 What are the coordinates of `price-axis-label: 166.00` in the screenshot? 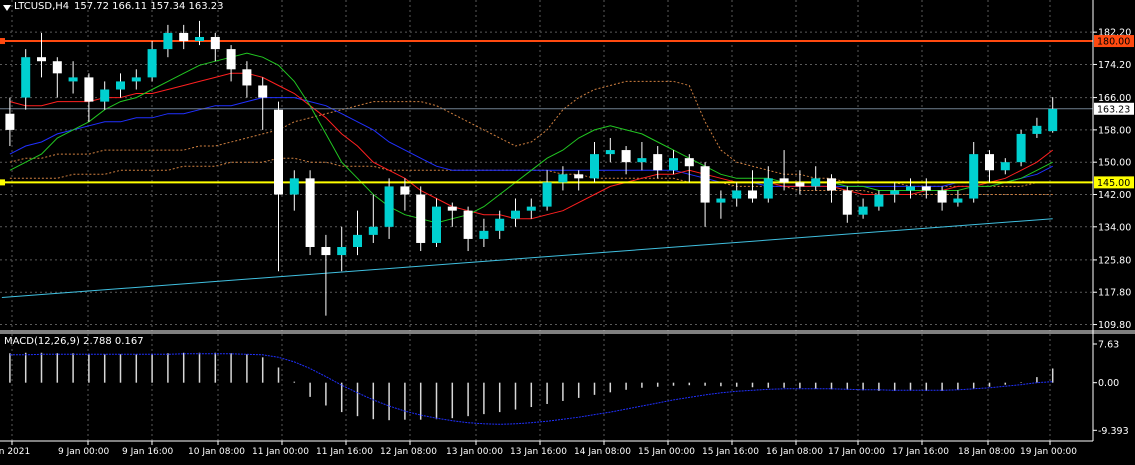 It's located at (1114, 98).